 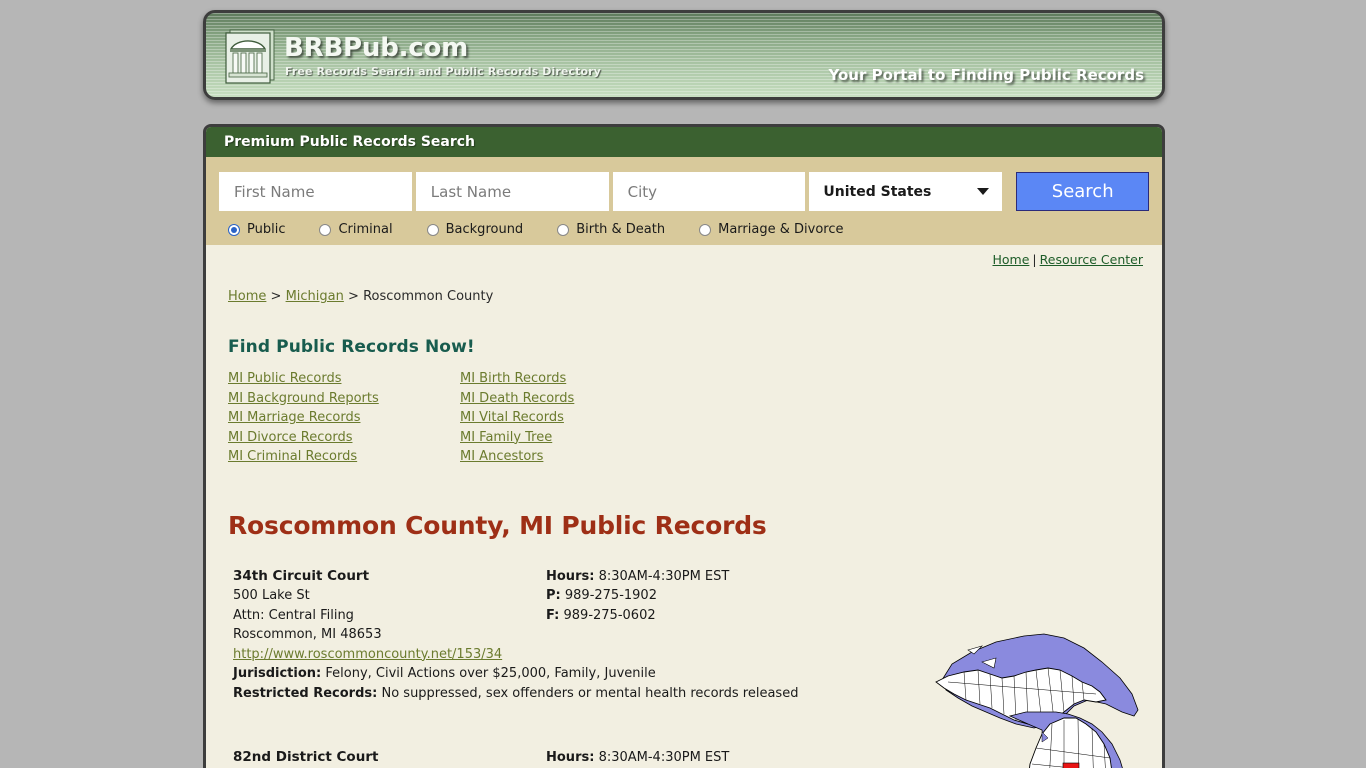 What do you see at coordinates (471, 191) in the screenshot?
I see `last-name-placeholder: Last Name` at bounding box center [471, 191].